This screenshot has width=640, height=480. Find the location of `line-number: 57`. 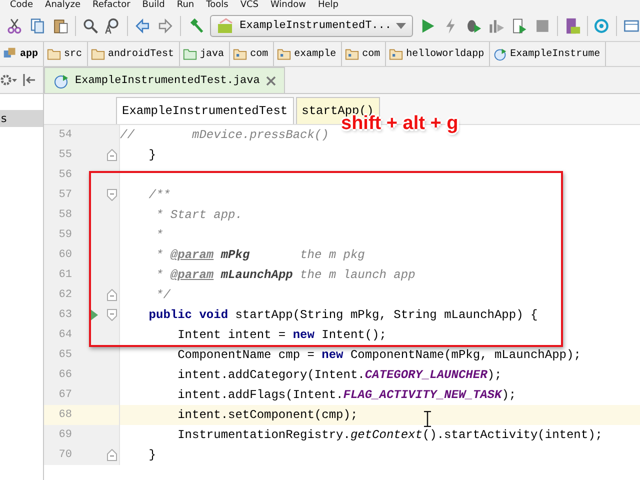

line-number: 57 is located at coordinates (65, 195).